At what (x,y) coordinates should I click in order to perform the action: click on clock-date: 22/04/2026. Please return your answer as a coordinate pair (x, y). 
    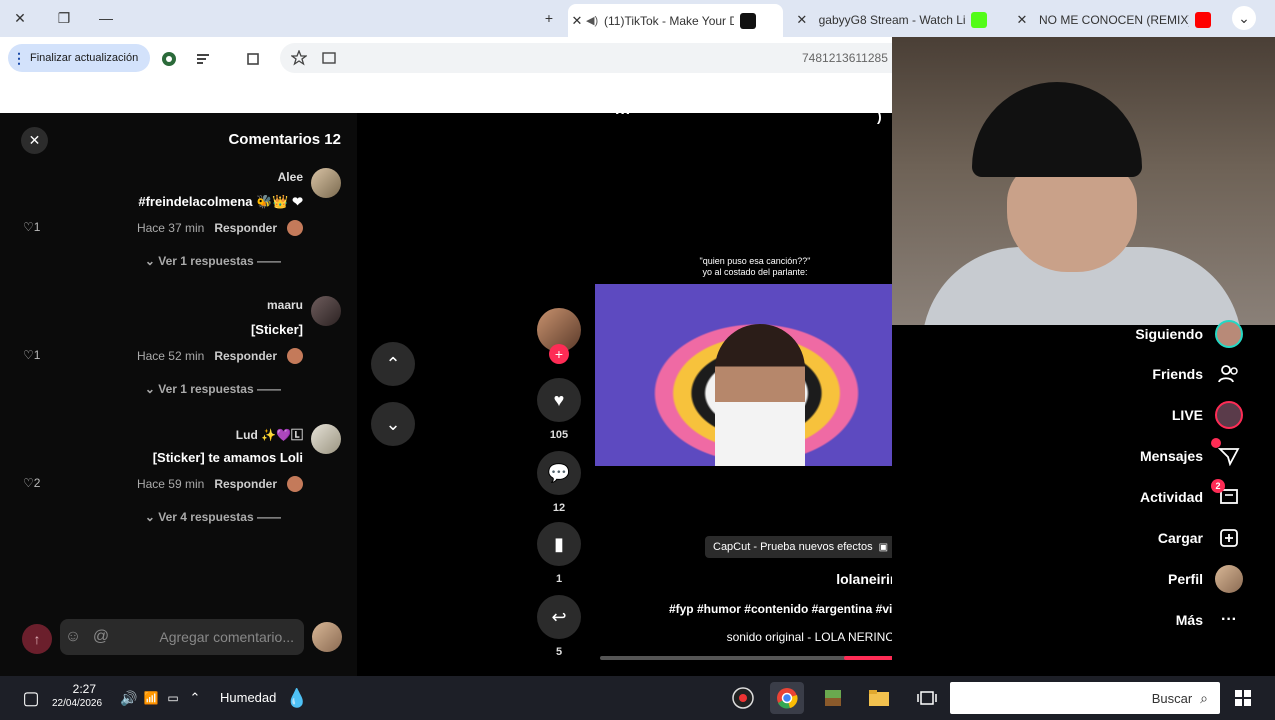
    Looking at the image, I should click on (77, 703).